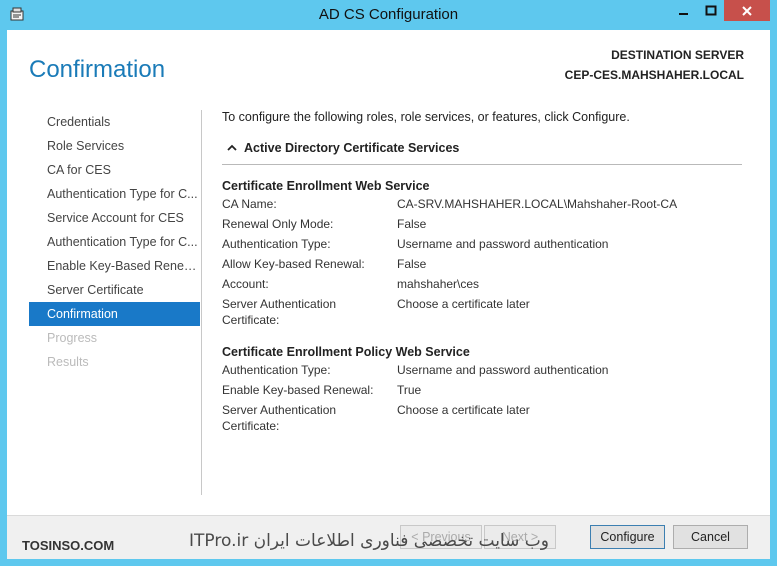  I want to click on section-header: Active Directory Certificate Services, so click(487, 148).